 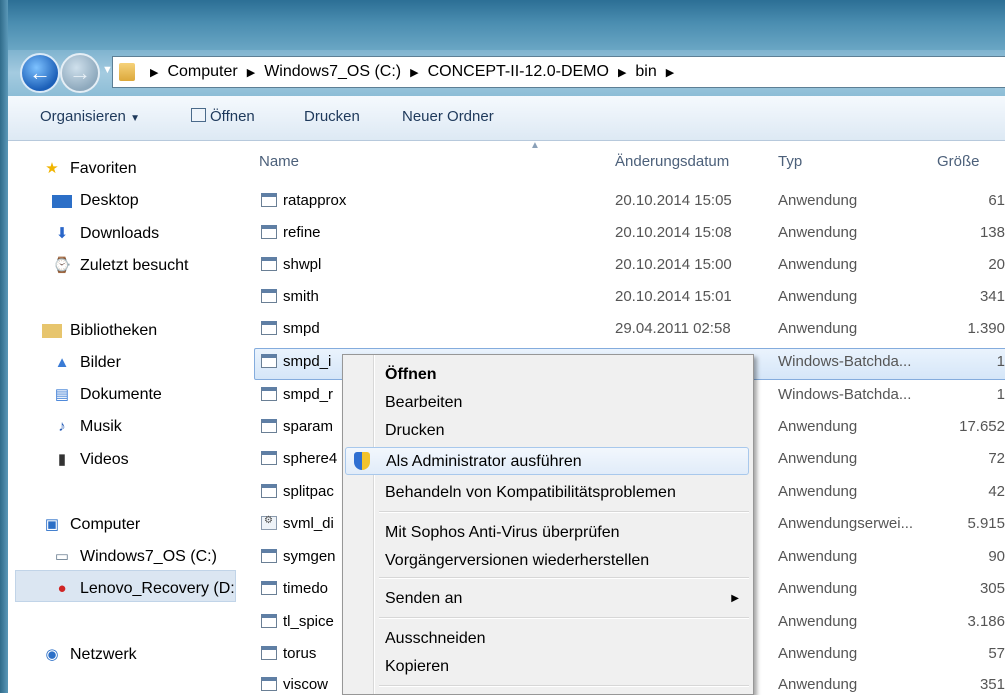 I want to click on file-date: 29.04.2011 02:58, so click(x=673, y=328).